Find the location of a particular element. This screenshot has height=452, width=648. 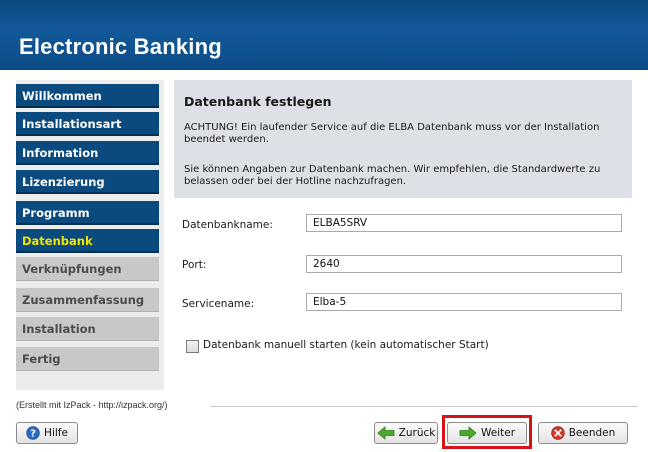

sidebar-item-datenbank: Datenbank is located at coordinates (87, 241).